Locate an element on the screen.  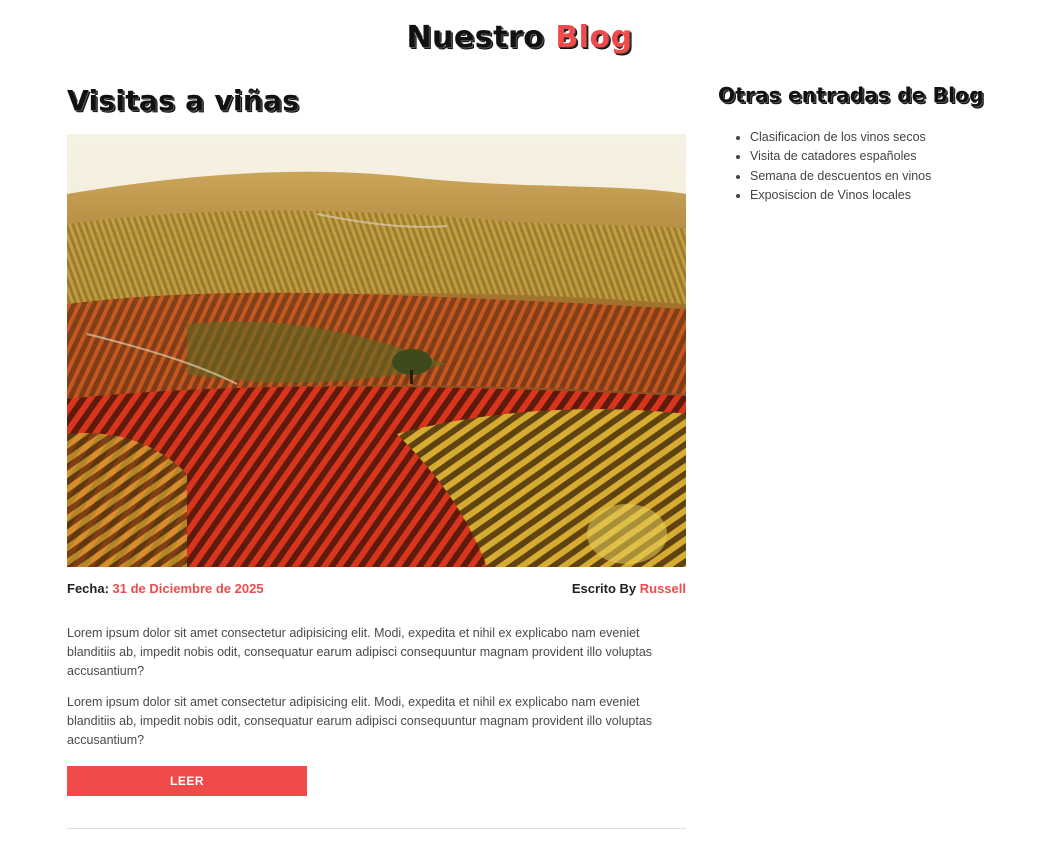
site-title: Nuestro Blog is located at coordinates (519, 38).